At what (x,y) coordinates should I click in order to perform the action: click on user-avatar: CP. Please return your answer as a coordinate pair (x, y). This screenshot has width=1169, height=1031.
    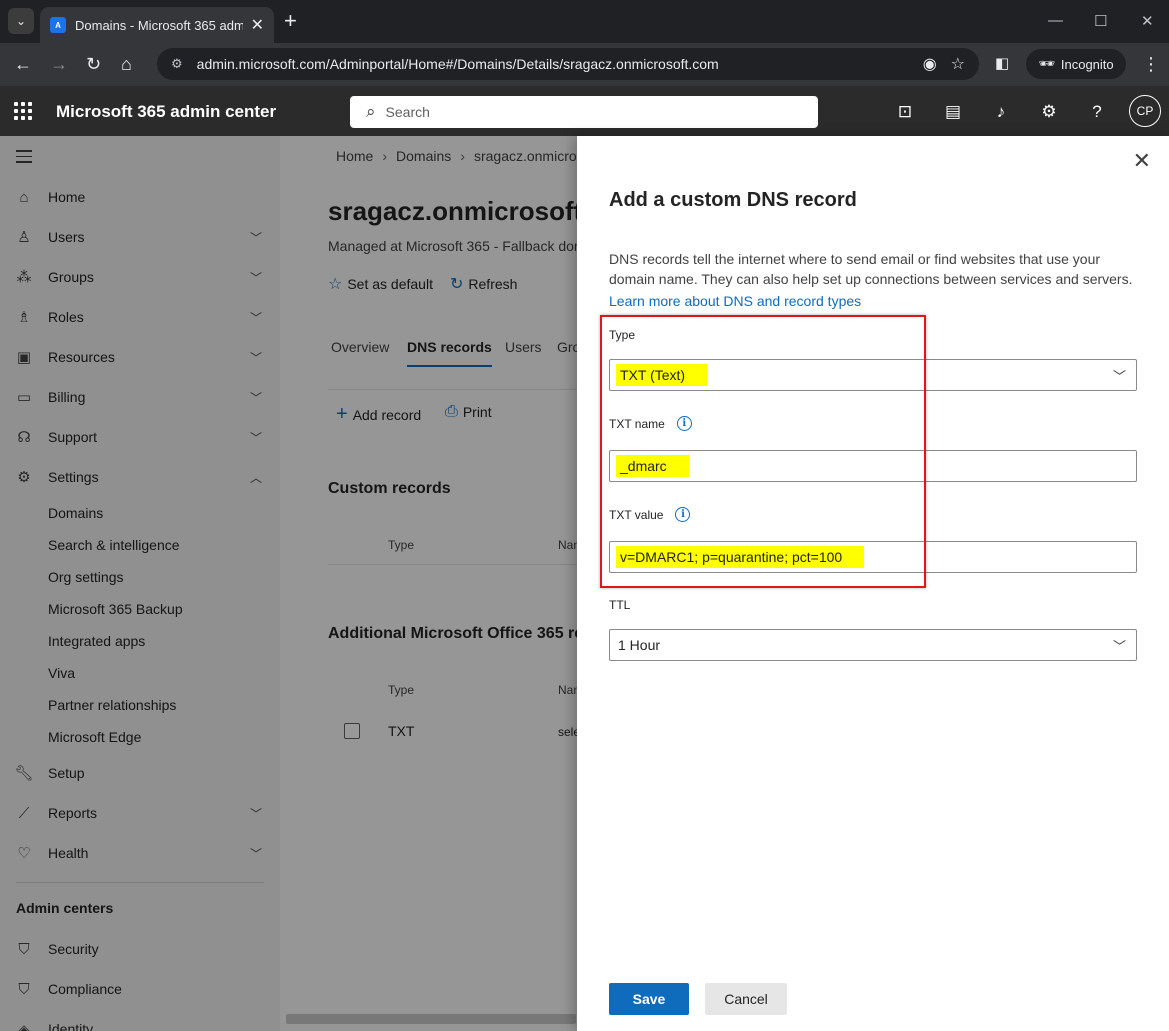
    Looking at the image, I should click on (1145, 111).